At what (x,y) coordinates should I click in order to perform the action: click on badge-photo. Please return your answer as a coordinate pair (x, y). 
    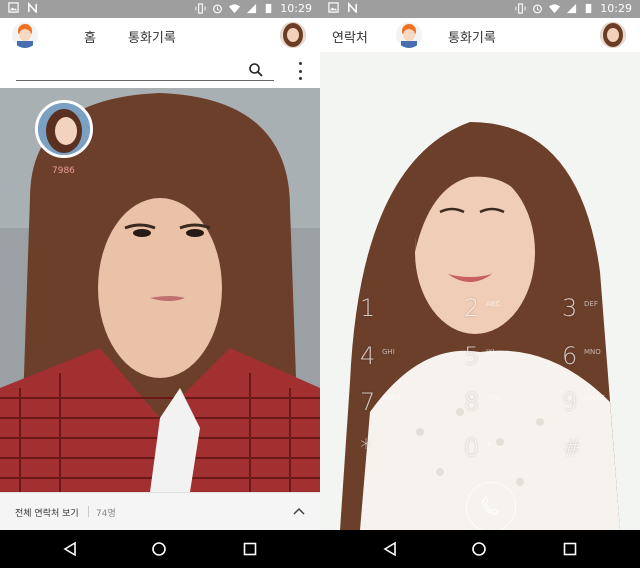
    Looking at the image, I should click on (64, 129).